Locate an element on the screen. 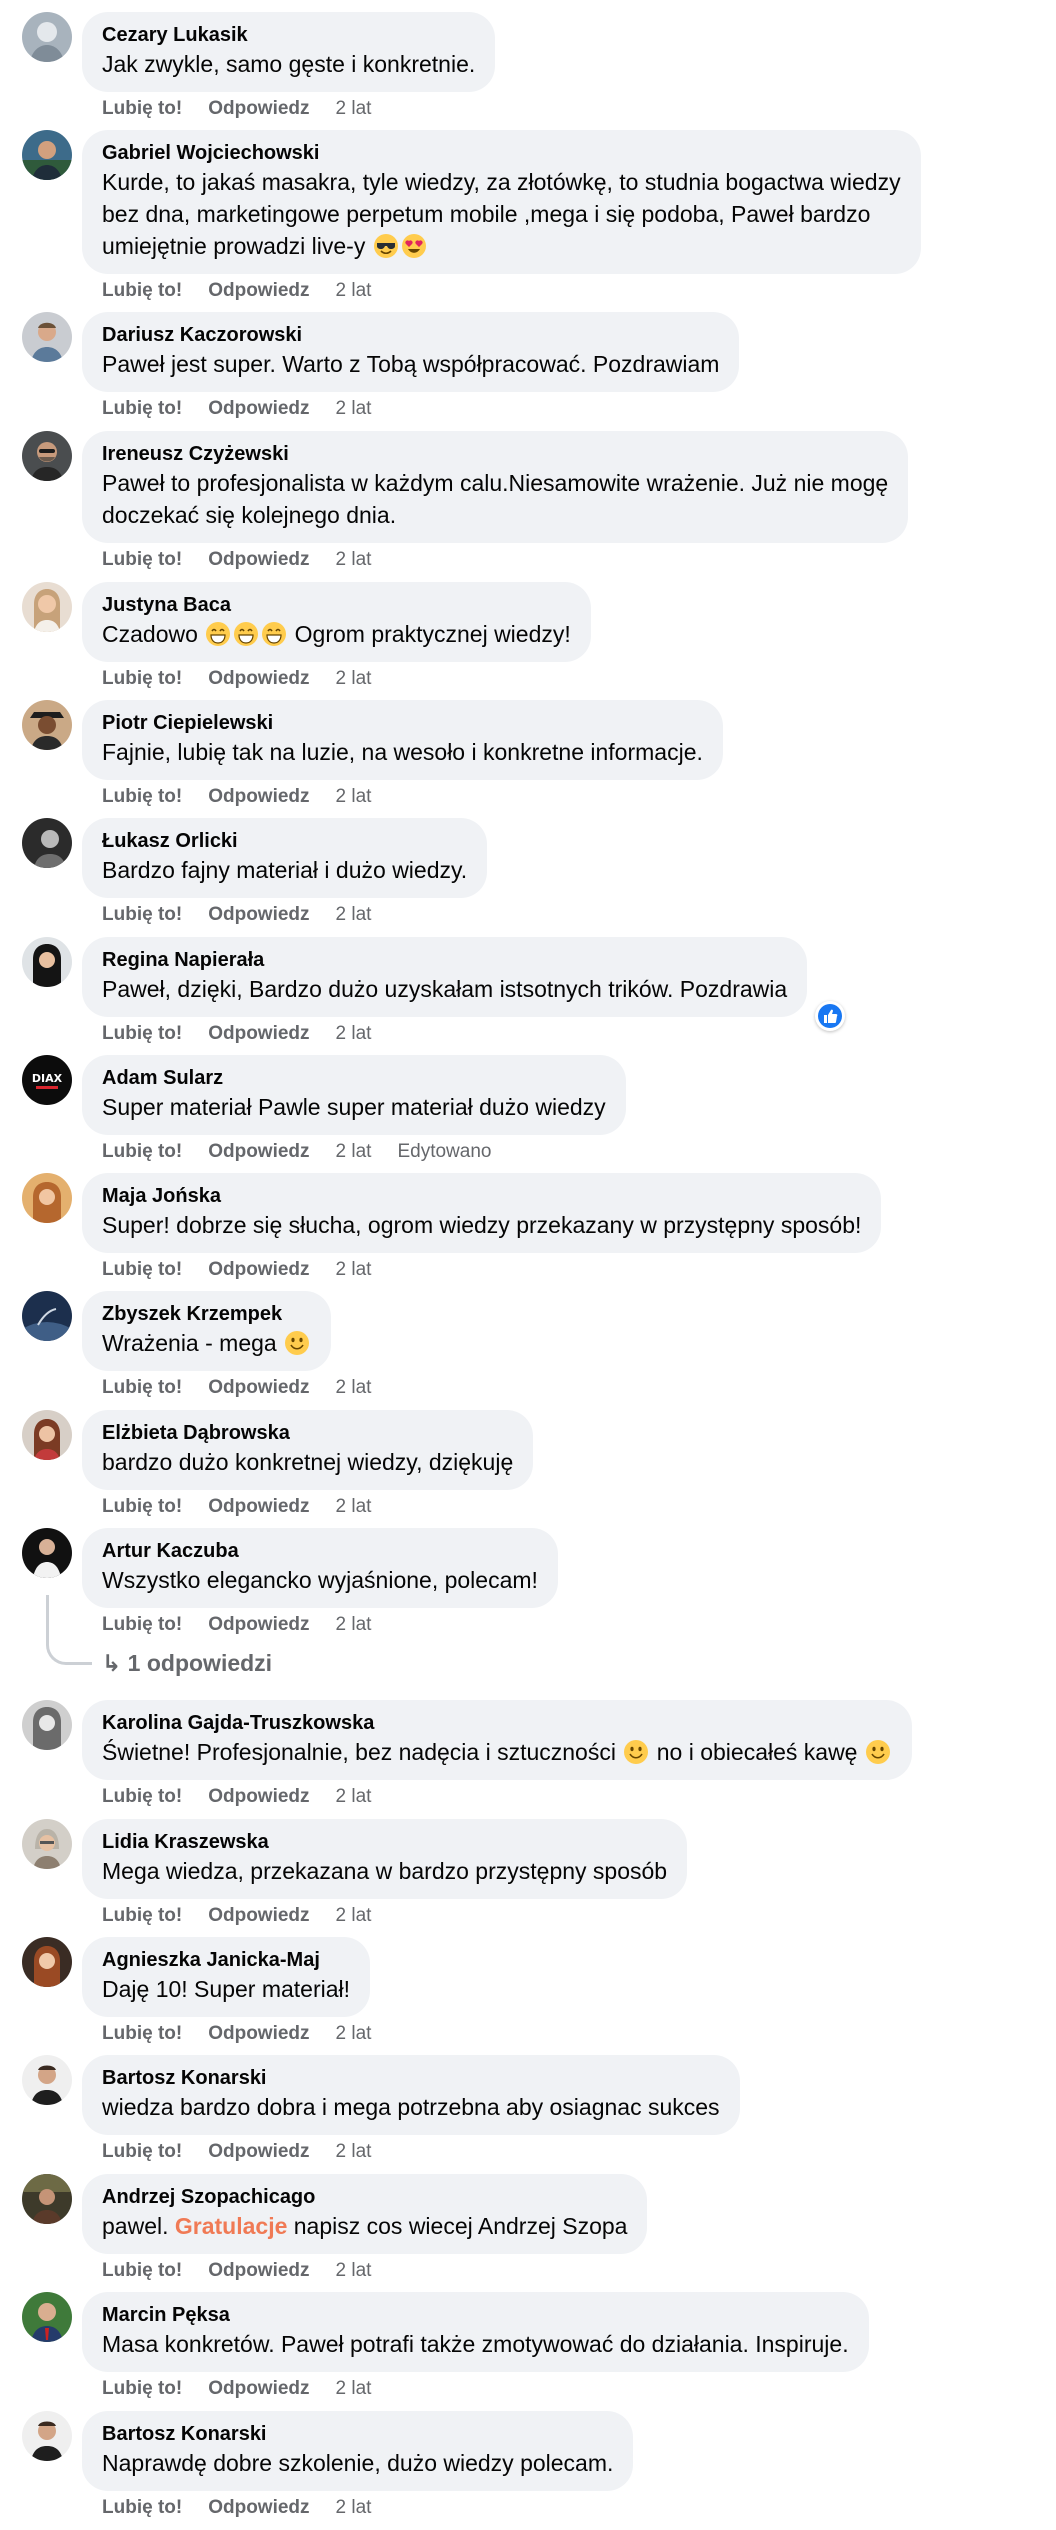  comment-author: Dariusz Kaczorowski is located at coordinates (410, 335).